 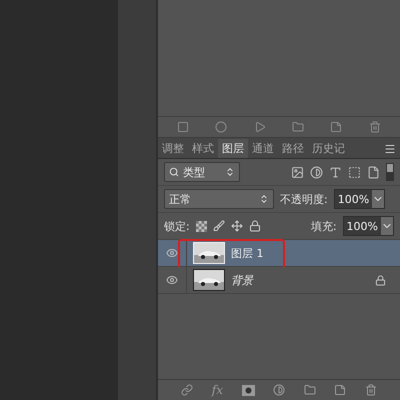 What do you see at coordinates (202, 172) in the screenshot?
I see `filter-select: 类型` at bounding box center [202, 172].